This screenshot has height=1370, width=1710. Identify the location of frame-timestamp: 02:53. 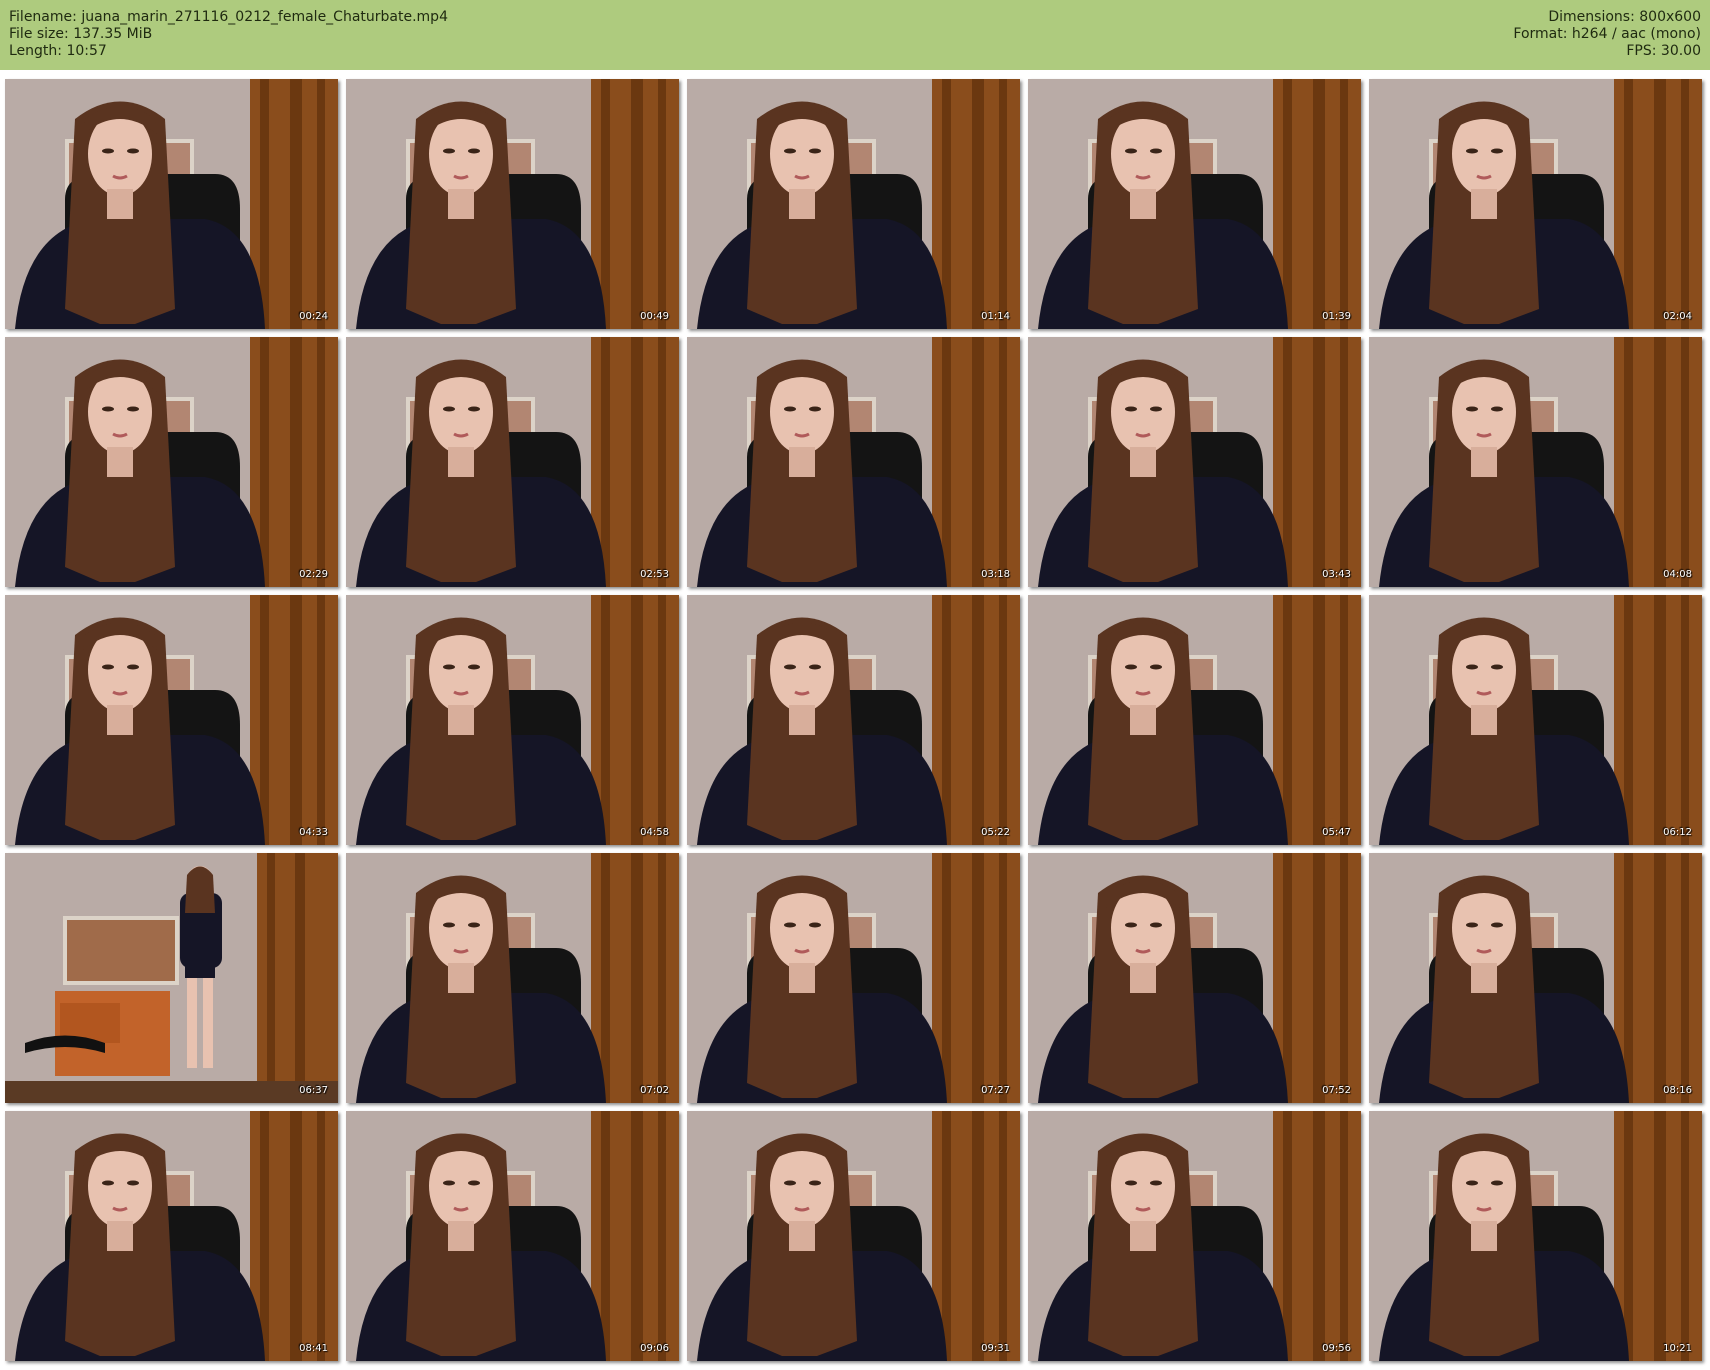
(654, 574).